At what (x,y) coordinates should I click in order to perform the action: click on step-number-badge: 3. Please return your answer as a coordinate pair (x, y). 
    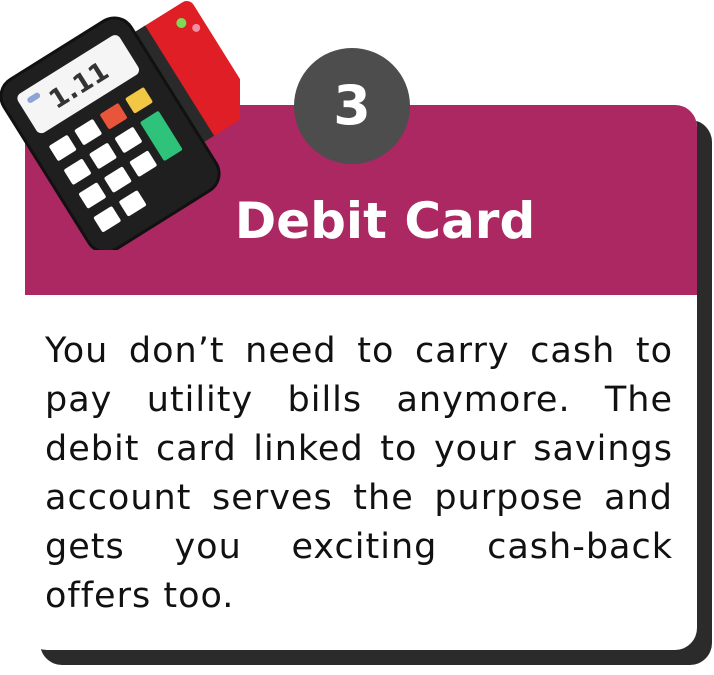
    Looking at the image, I should click on (352, 106).